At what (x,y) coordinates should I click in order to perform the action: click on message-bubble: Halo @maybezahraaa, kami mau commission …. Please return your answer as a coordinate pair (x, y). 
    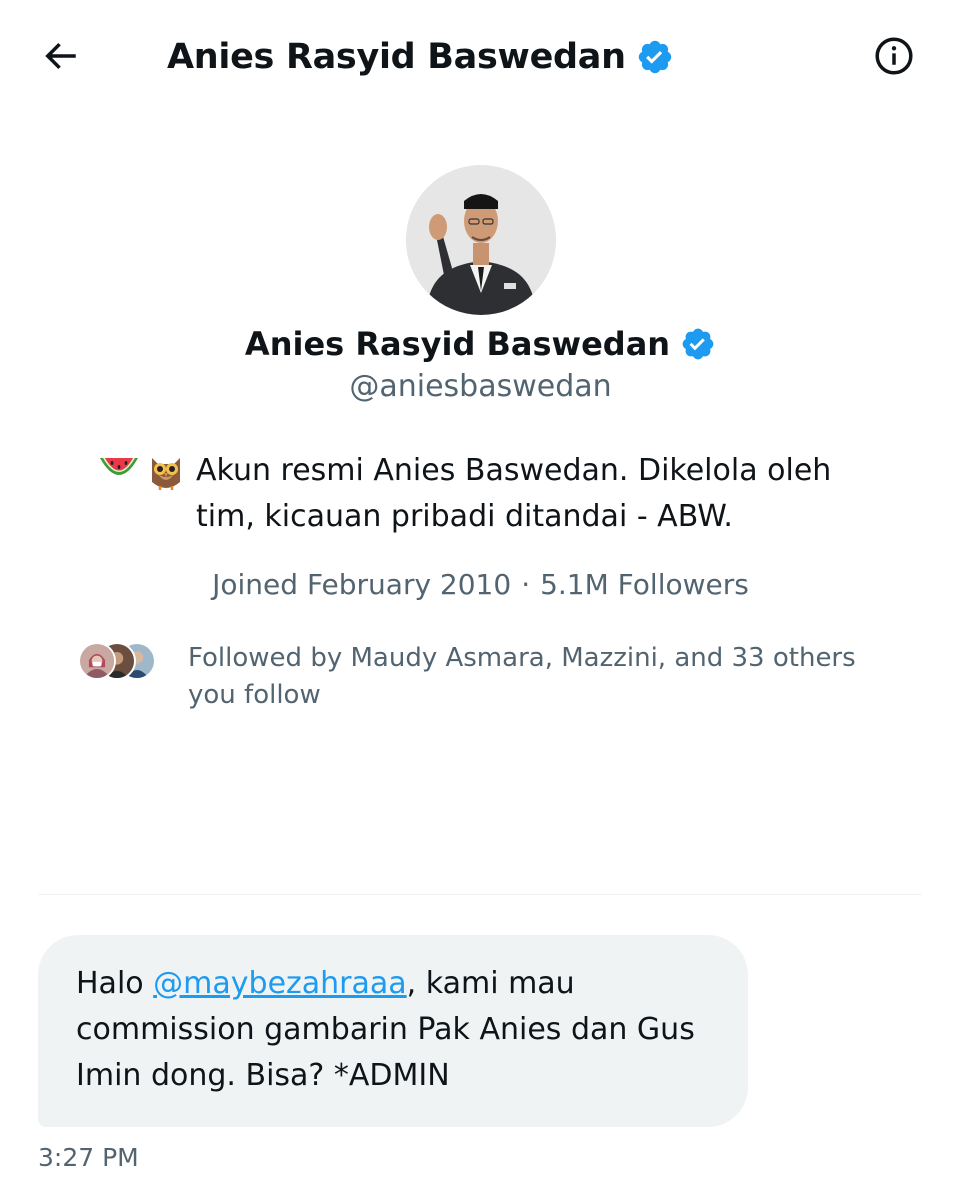
    Looking at the image, I should click on (393, 1031).